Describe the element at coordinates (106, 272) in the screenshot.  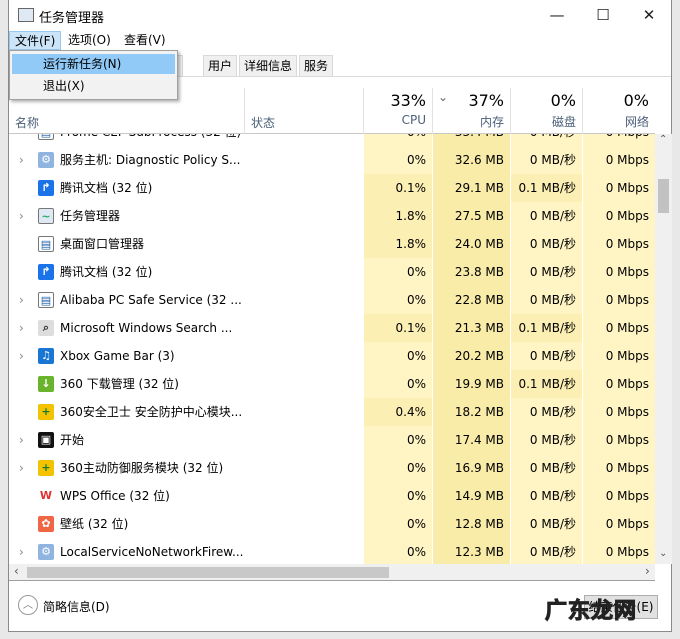
I see `process-name: 腾讯文档 (32 位)` at that location.